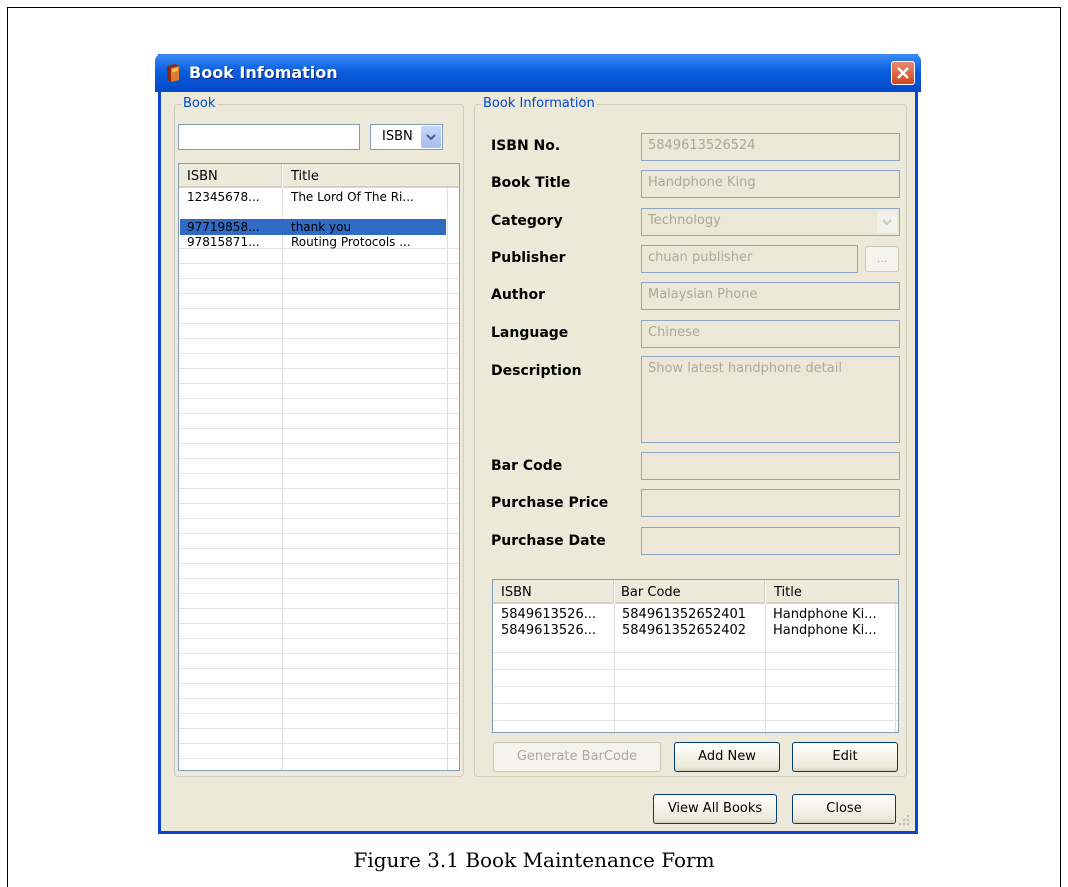  What do you see at coordinates (770, 334) in the screenshot?
I see `language-field: Chinese` at bounding box center [770, 334].